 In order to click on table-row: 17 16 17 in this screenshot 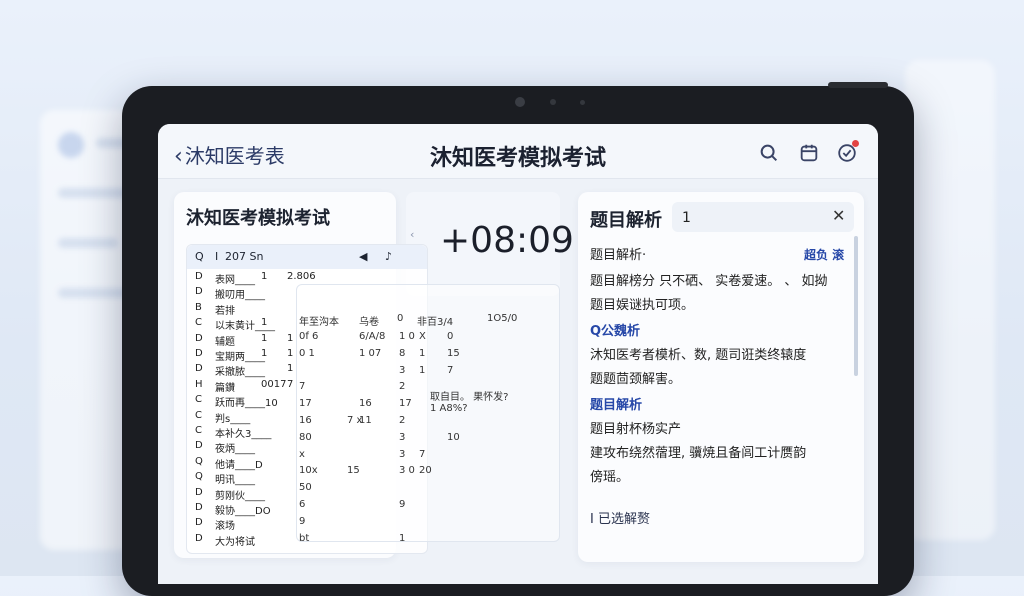, I will do `click(355, 404)`.